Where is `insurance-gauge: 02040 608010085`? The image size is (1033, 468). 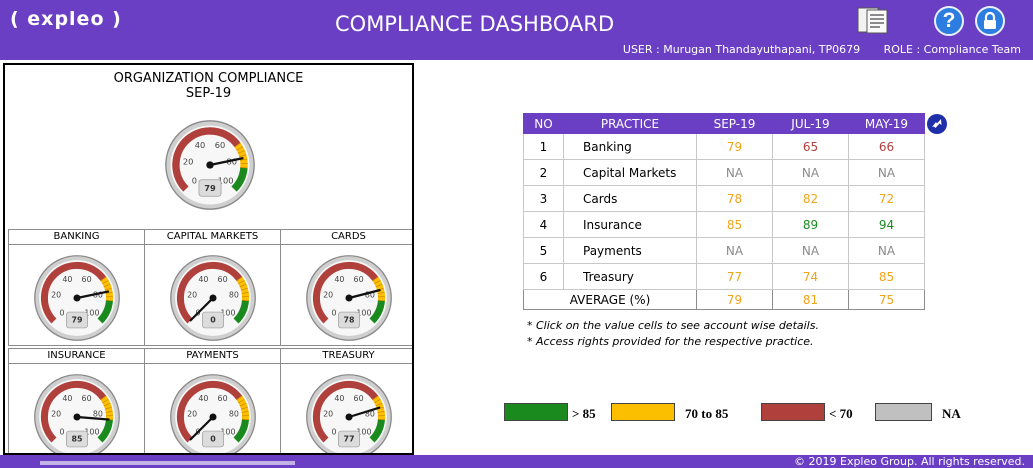
insurance-gauge: 02040 608010085 is located at coordinates (77, 414).